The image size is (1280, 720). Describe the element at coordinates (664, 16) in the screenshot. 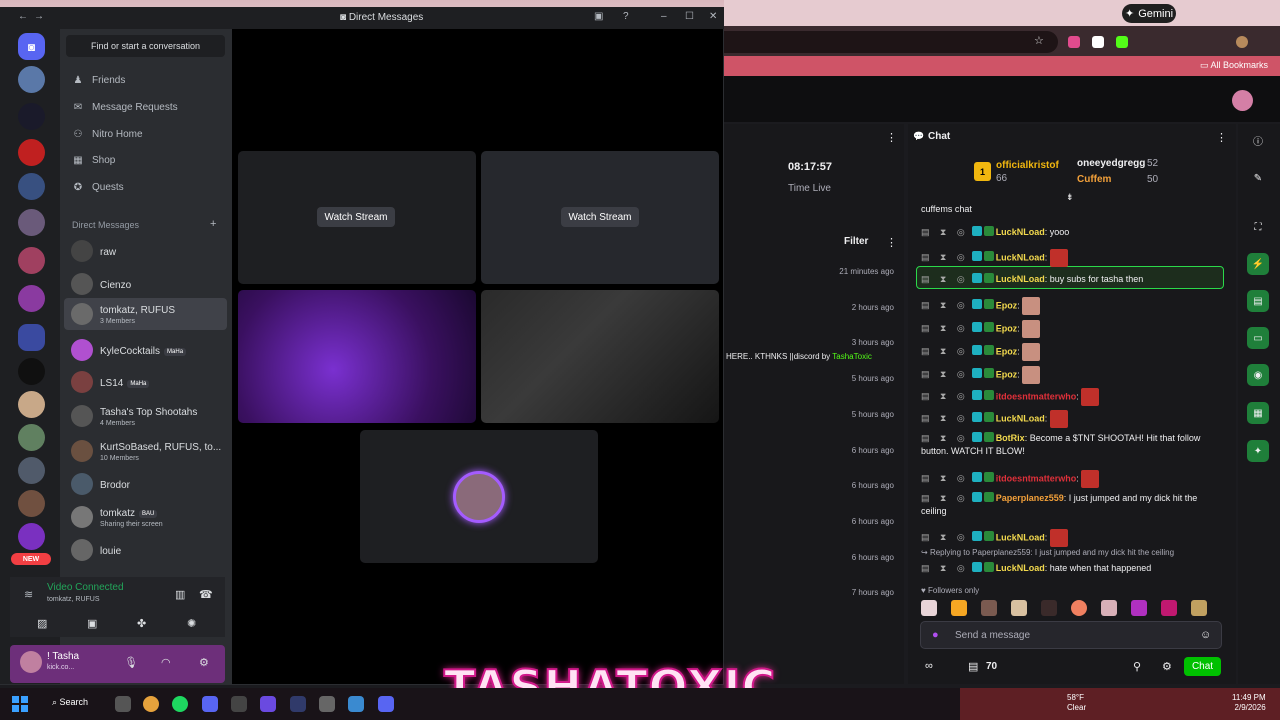

I see `minimize-icon: –` at that location.